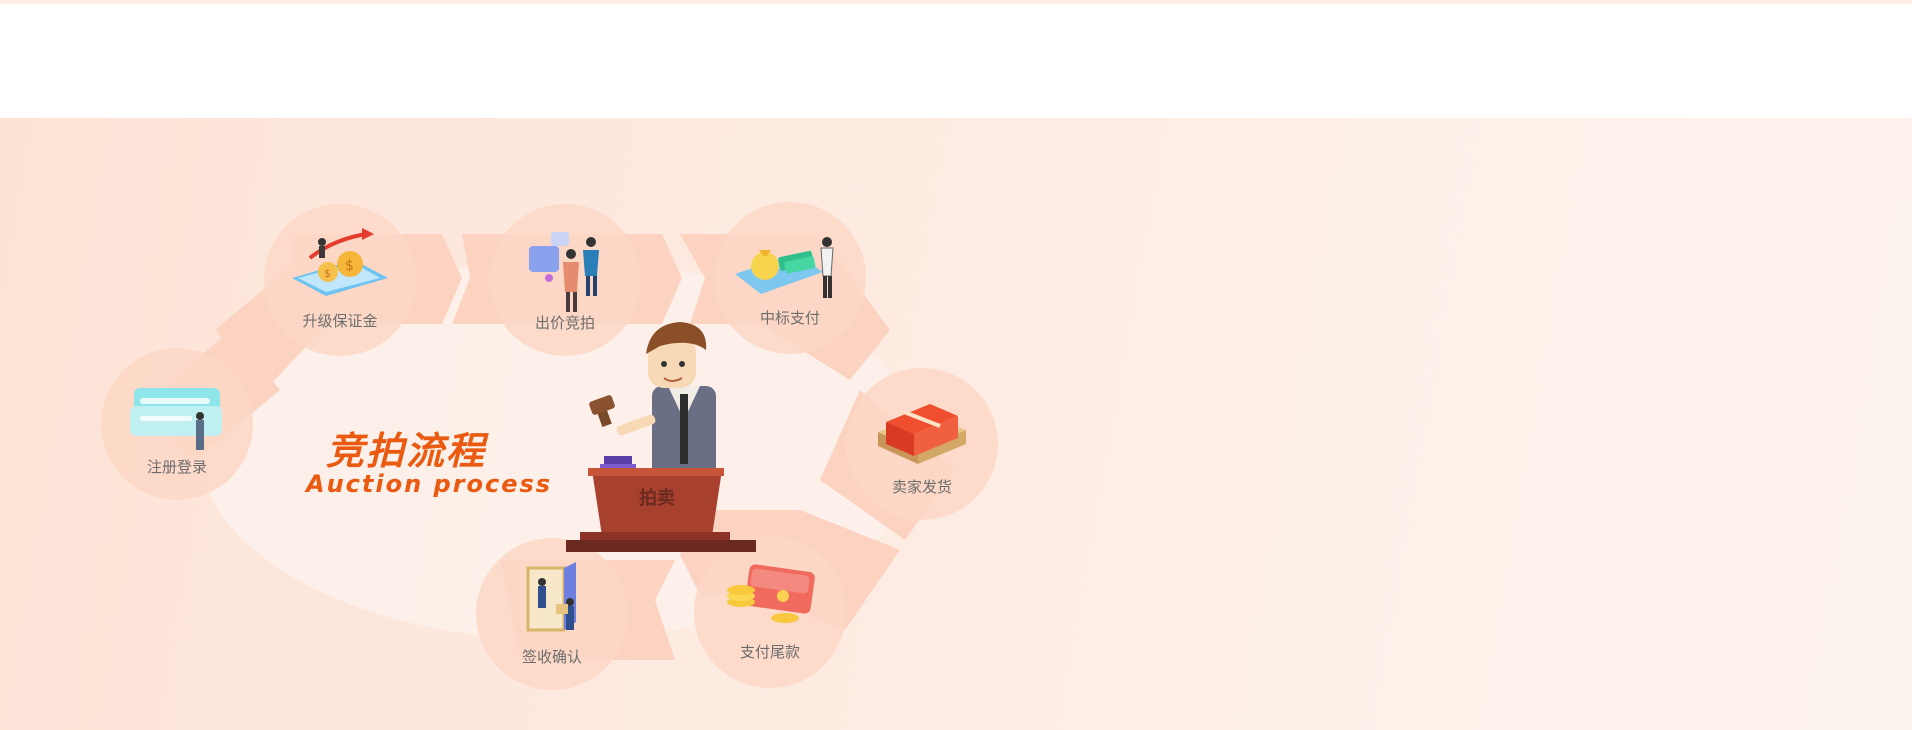 Image resolution: width=1920 pixels, height=730 pixels. Describe the element at coordinates (769, 652) in the screenshot. I see `step-label-final-payment: 支付尾款` at that location.